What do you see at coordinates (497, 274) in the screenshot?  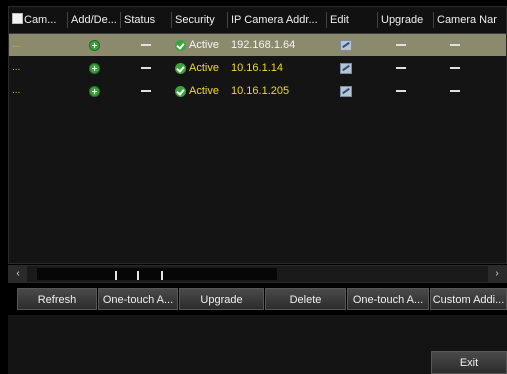 I see `scroll-right-button: ›` at bounding box center [497, 274].